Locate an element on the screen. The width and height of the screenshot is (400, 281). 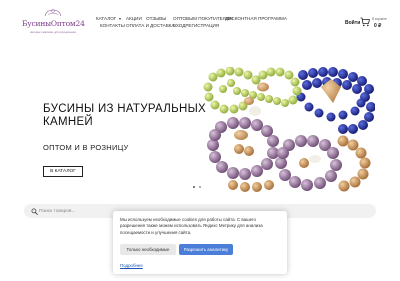
nav-reviews: Отзывы is located at coordinates (156, 18).